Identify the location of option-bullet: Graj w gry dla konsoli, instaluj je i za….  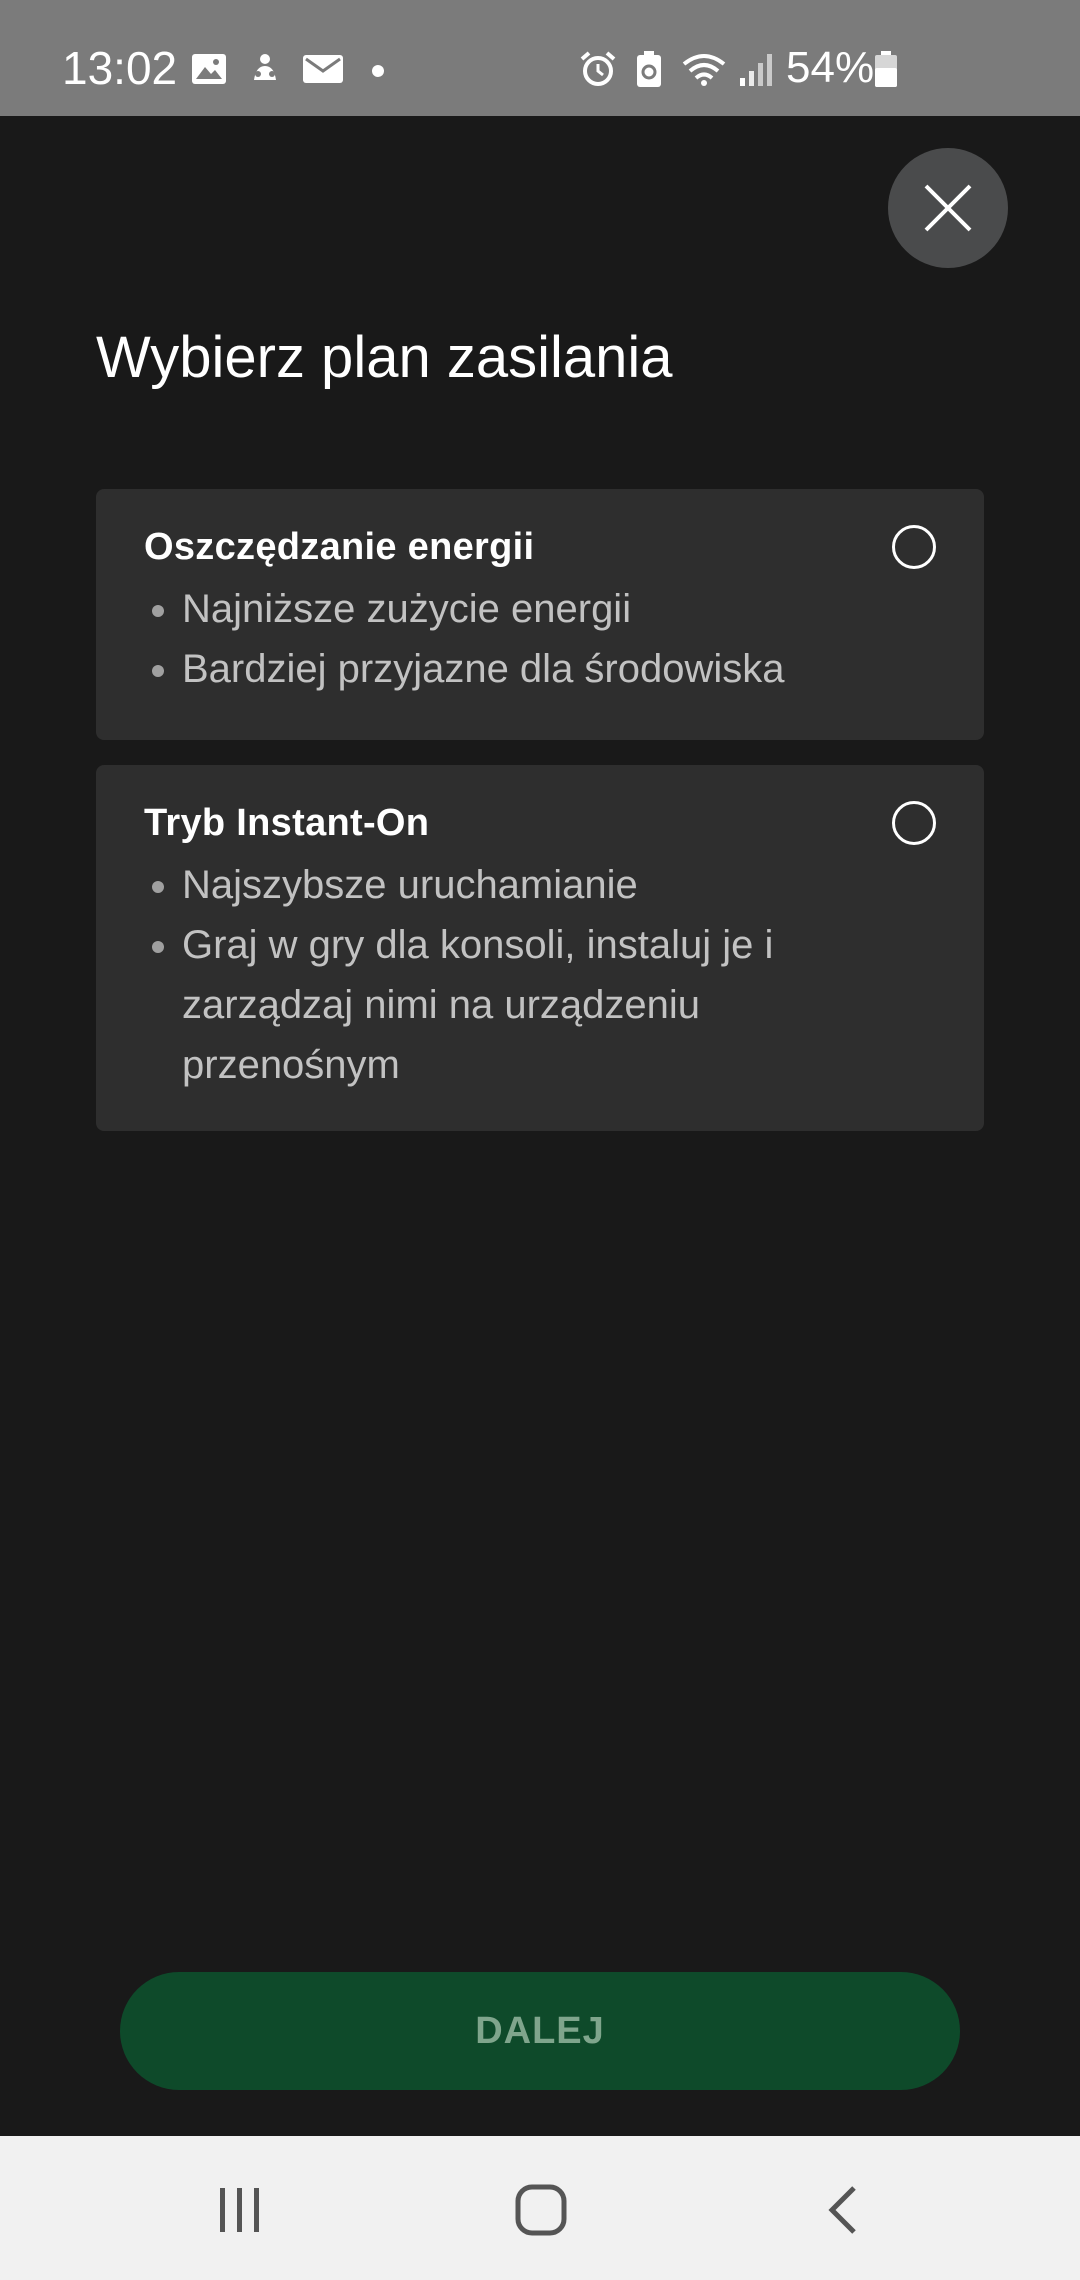
(472, 1005).